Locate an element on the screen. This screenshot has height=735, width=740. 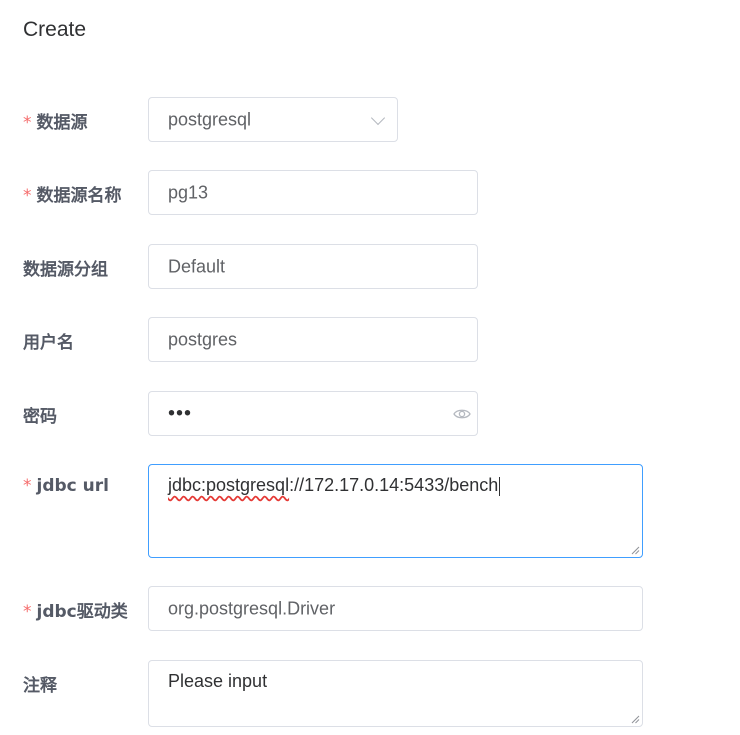
username-label: 用户名 is located at coordinates (48, 343).